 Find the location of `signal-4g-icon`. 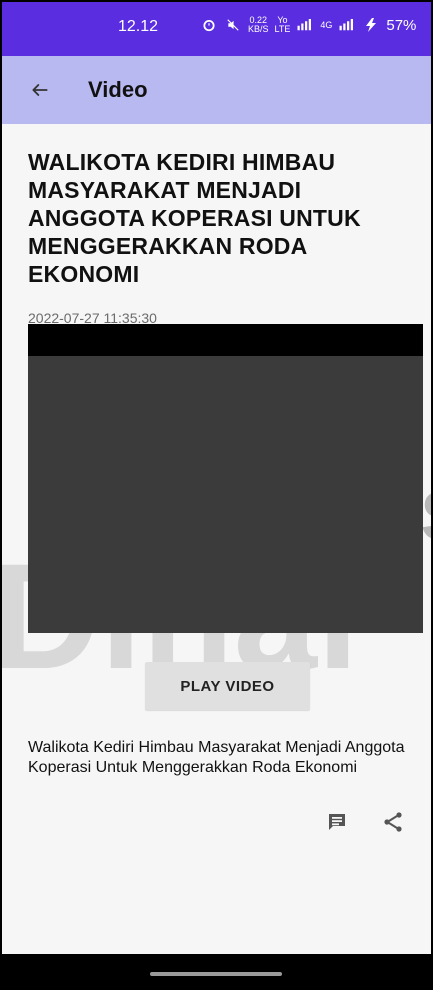

signal-4g-icon is located at coordinates (305, 25).